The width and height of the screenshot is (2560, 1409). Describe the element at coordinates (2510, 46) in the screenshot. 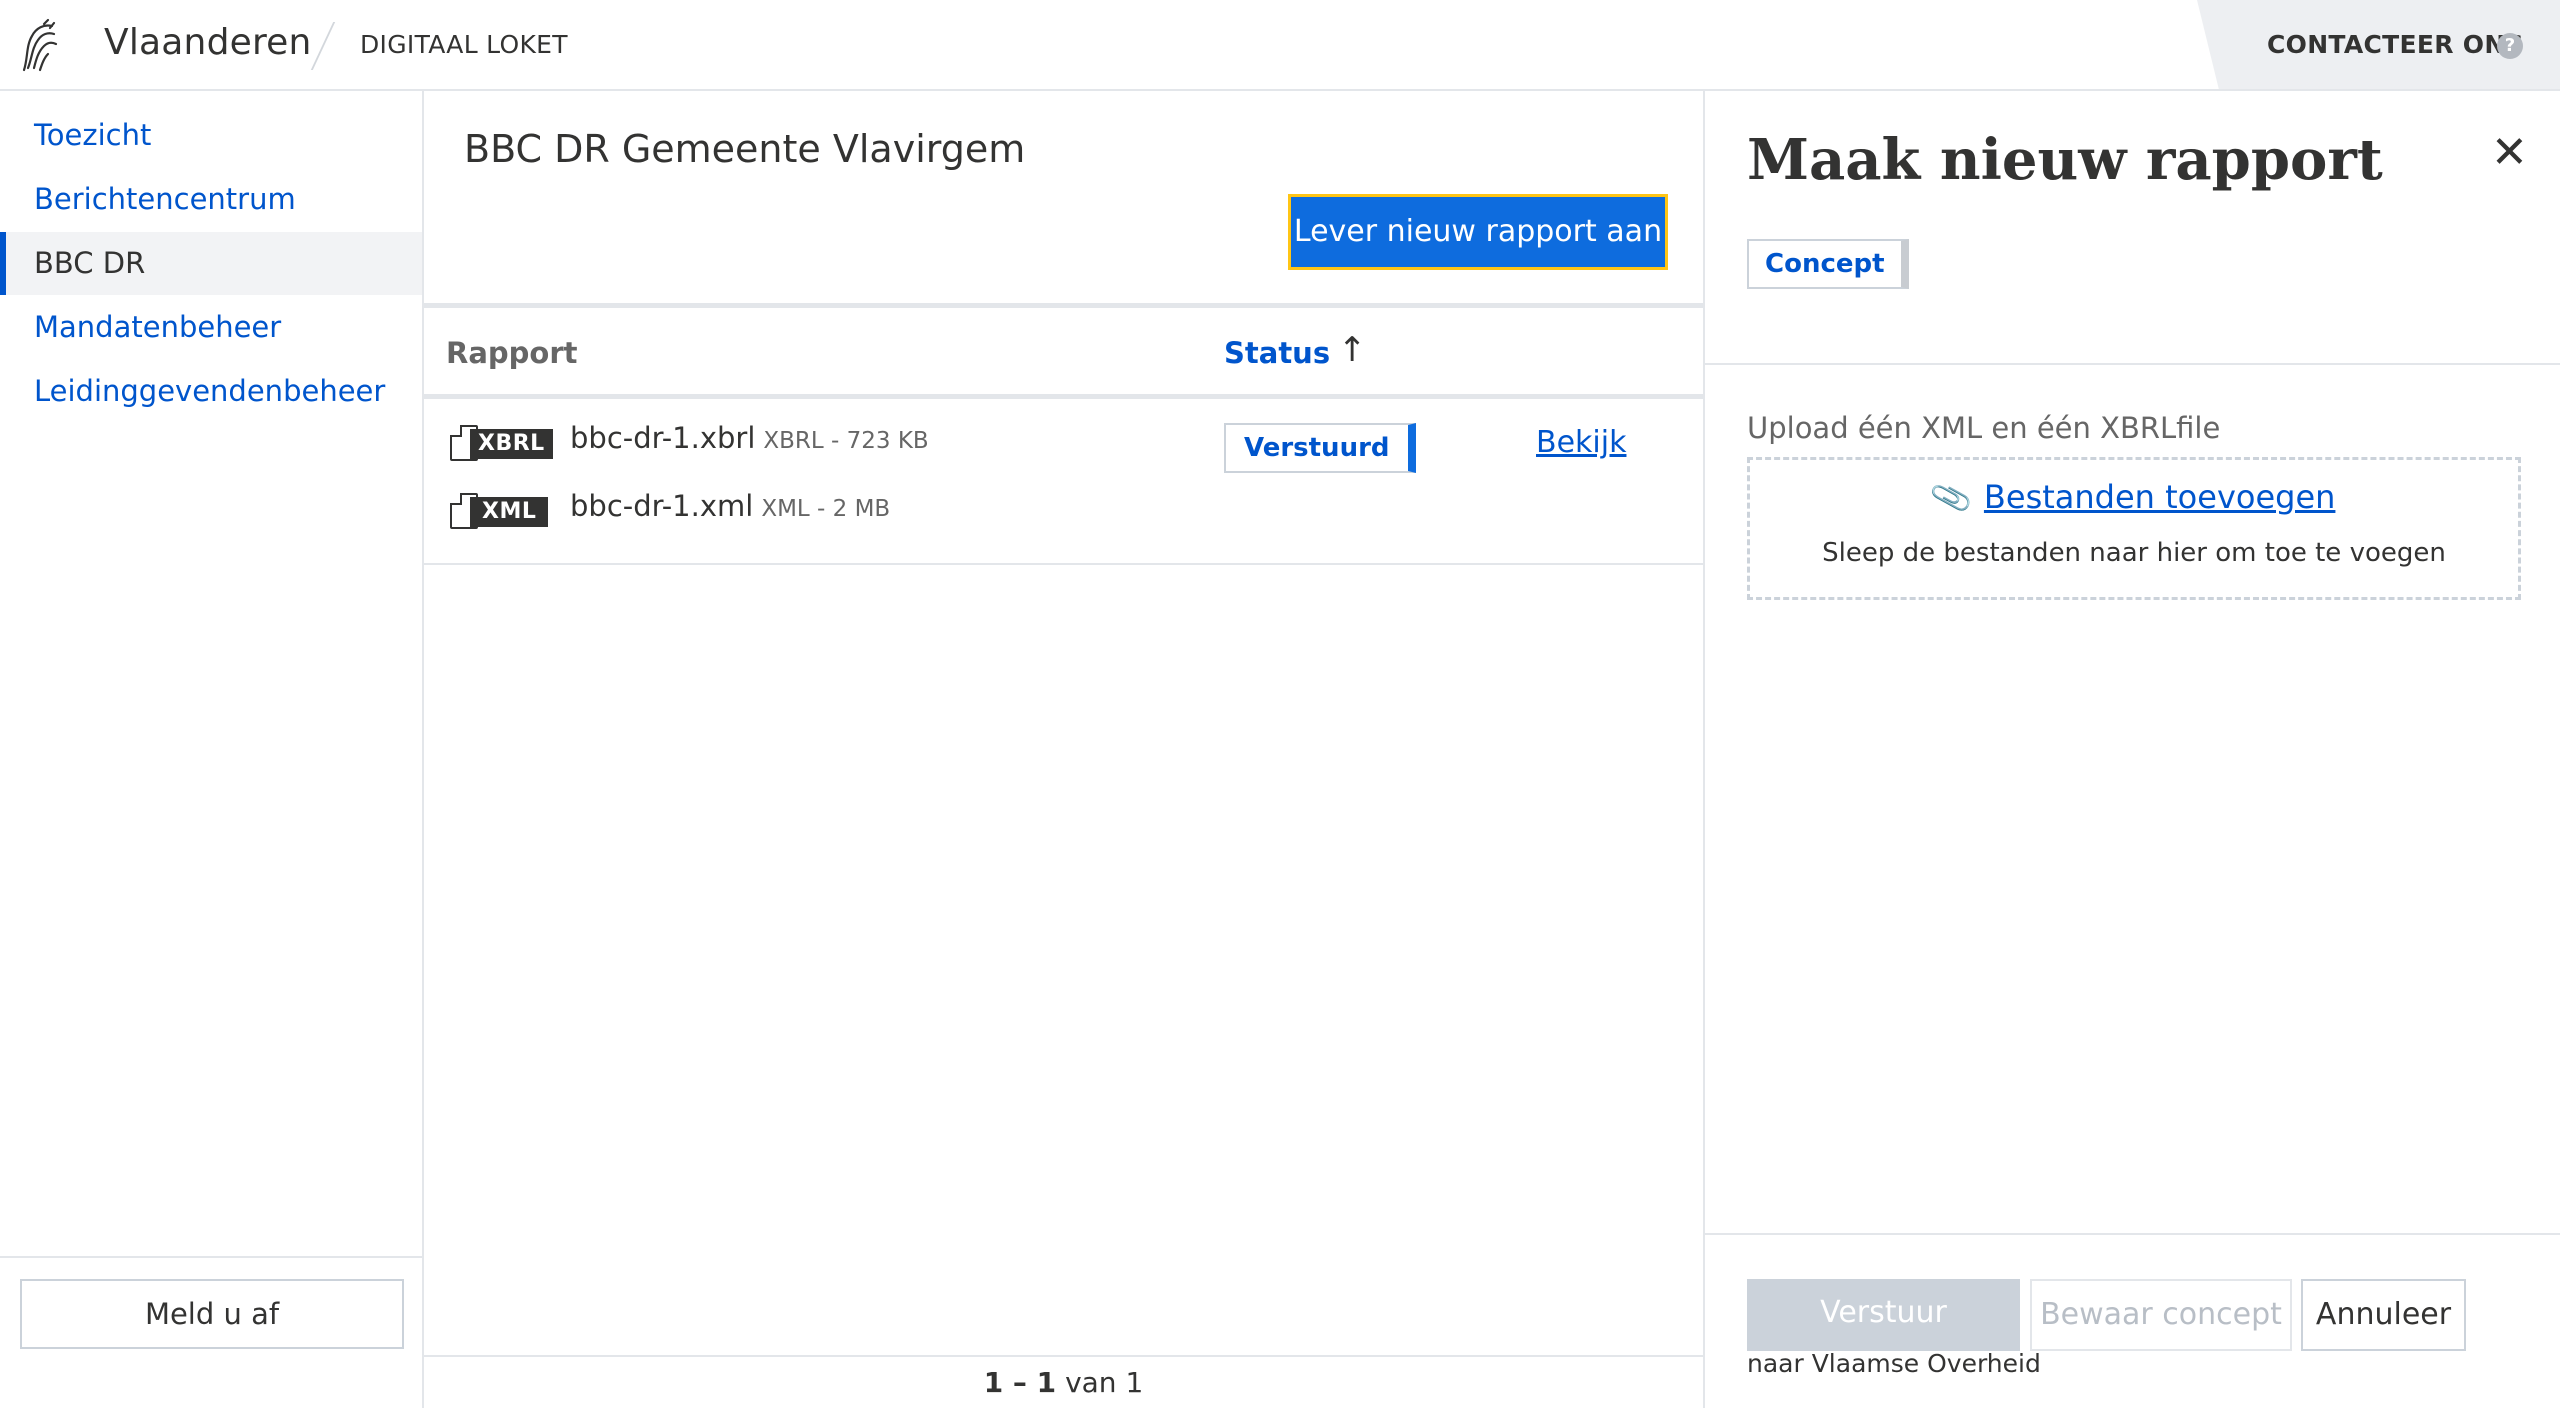

I see `help-icon: ?` at that location.